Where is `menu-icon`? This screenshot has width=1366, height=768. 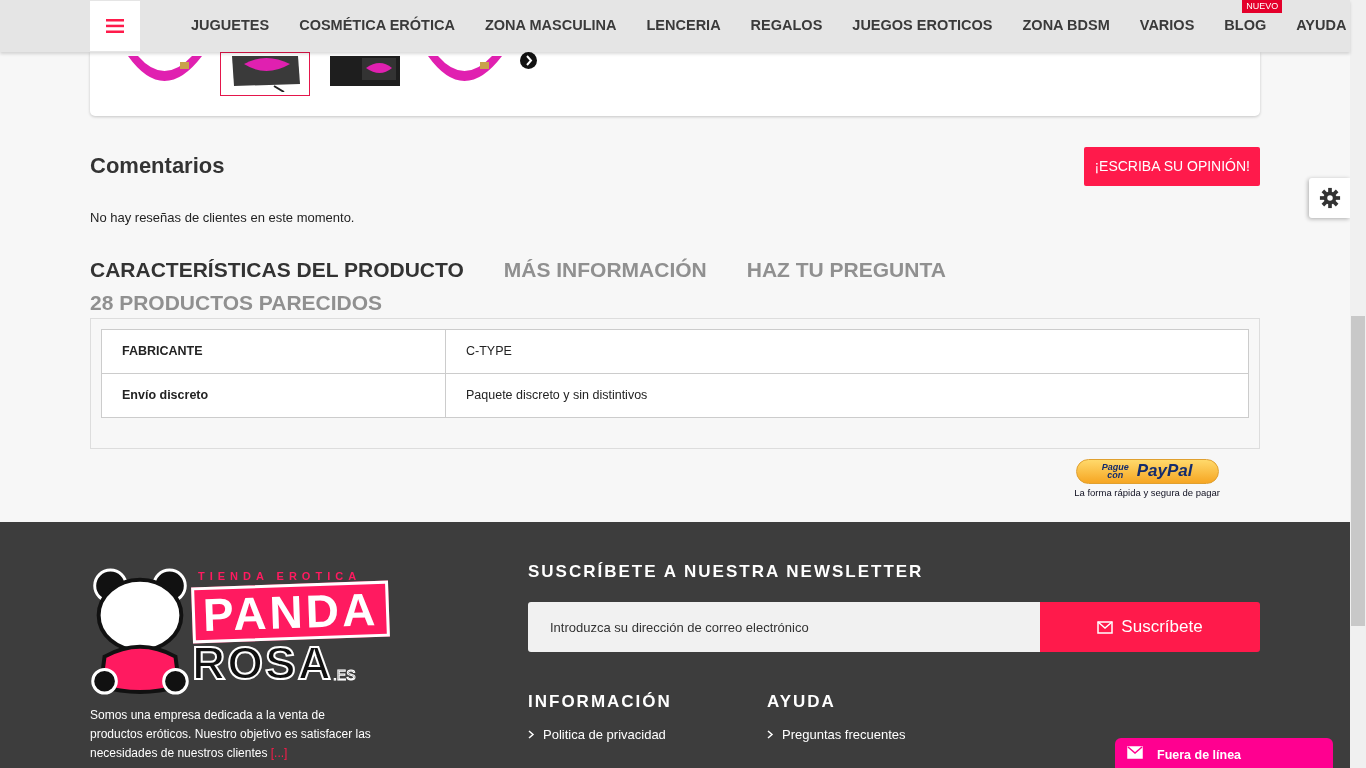
menu-icon is located at coordinates (115, 26).